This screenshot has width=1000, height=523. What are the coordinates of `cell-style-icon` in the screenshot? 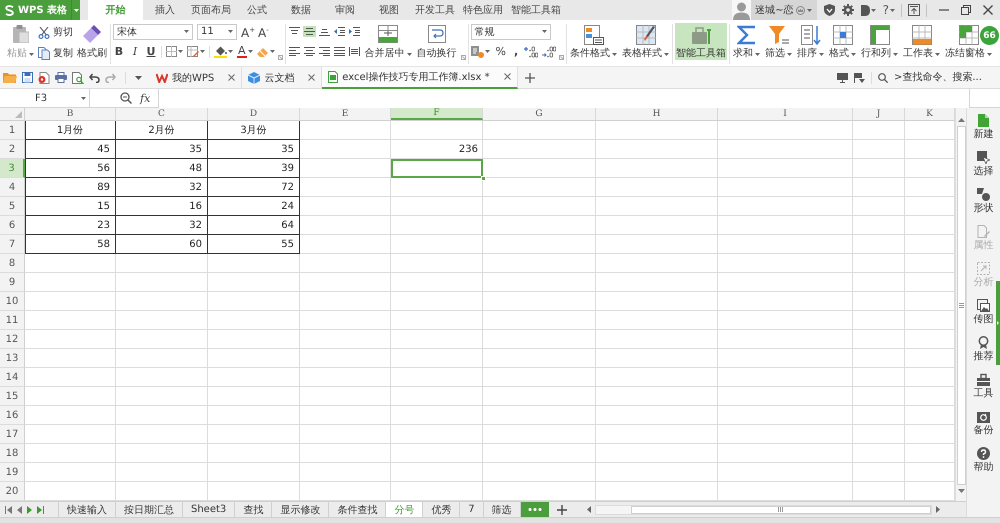 It's located at (193, 51).